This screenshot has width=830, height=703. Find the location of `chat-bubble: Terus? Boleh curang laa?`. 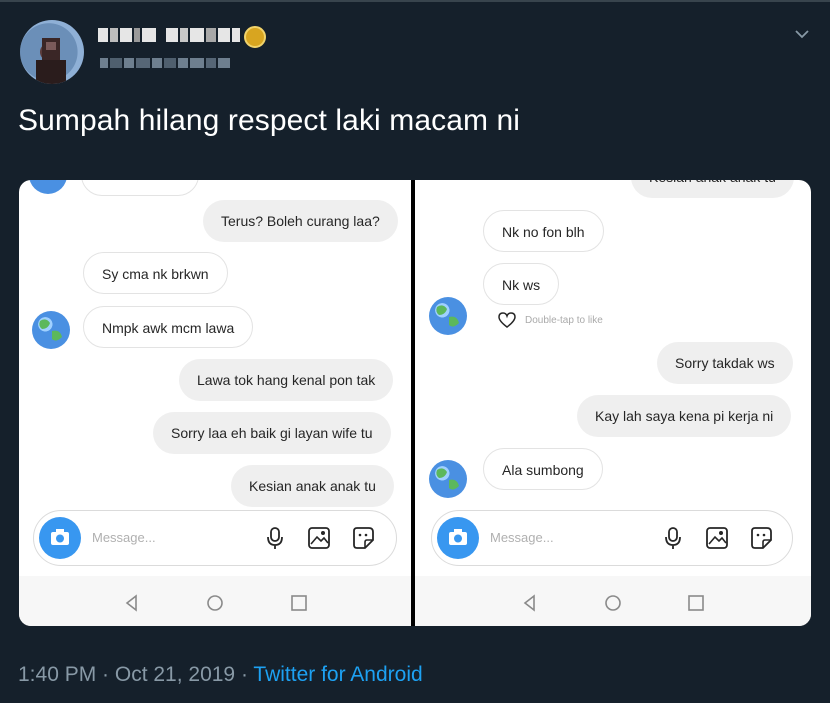

chat-bubble: Terus? Boleh curang laa? is located at coordinates (300, 221).